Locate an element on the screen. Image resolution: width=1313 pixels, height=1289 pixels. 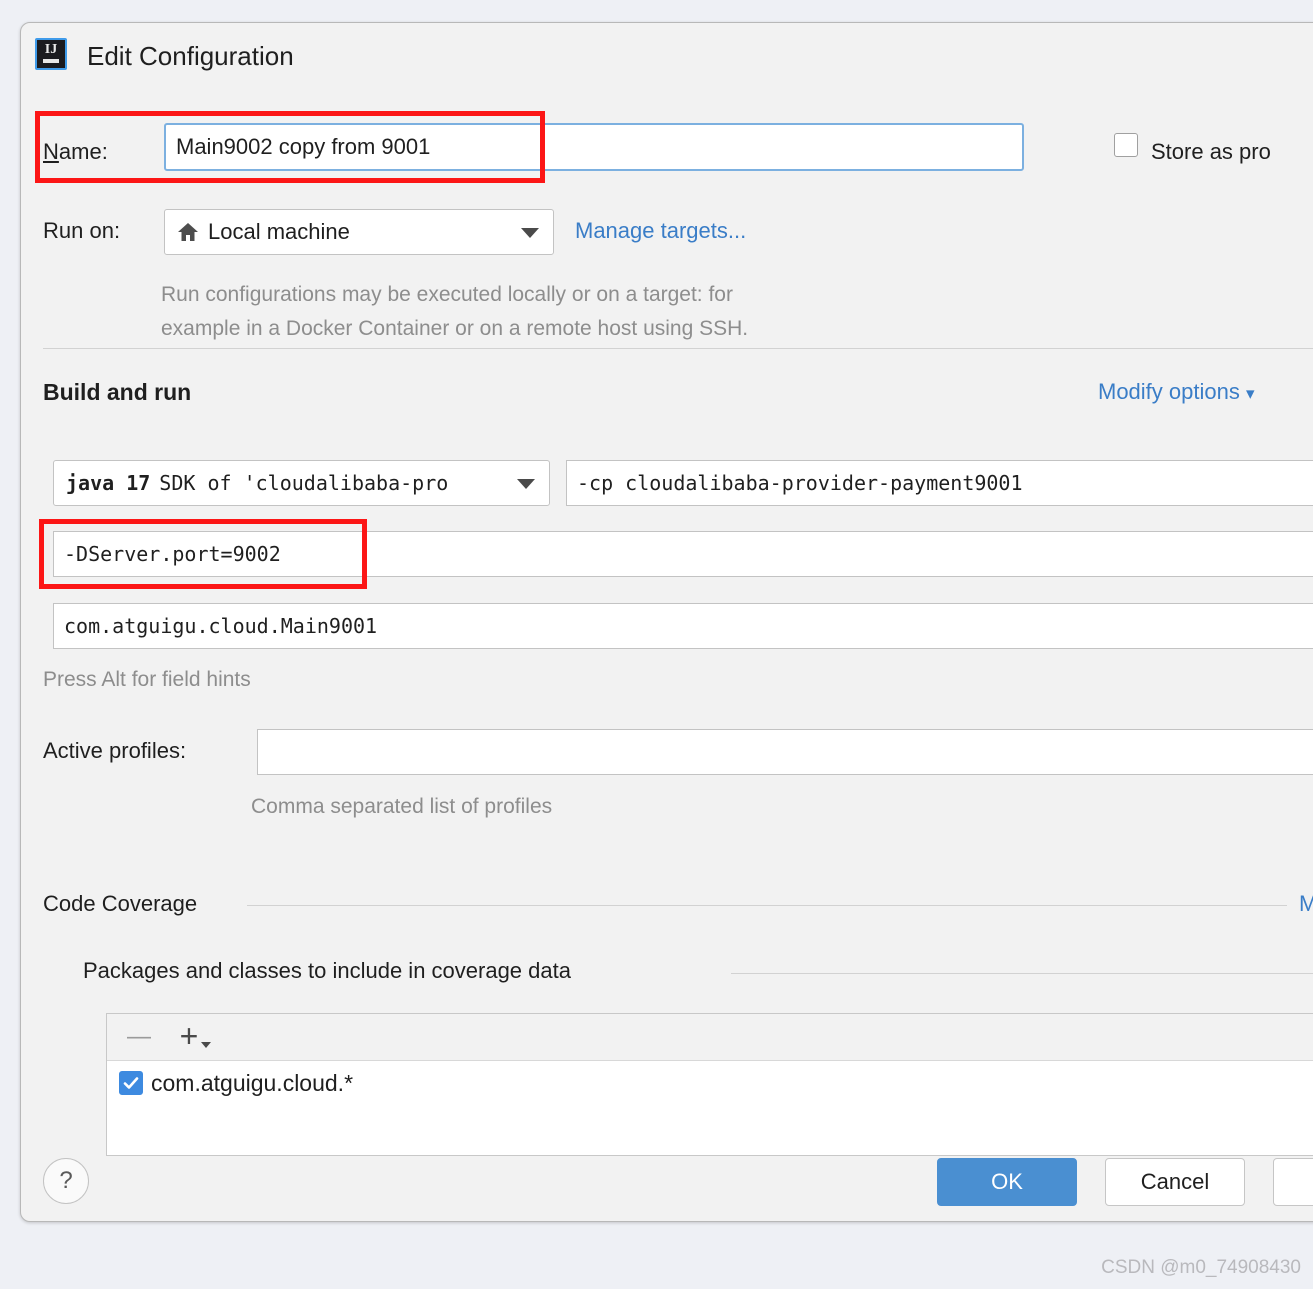
help-button: ? is located at coordinates (66, 1181).